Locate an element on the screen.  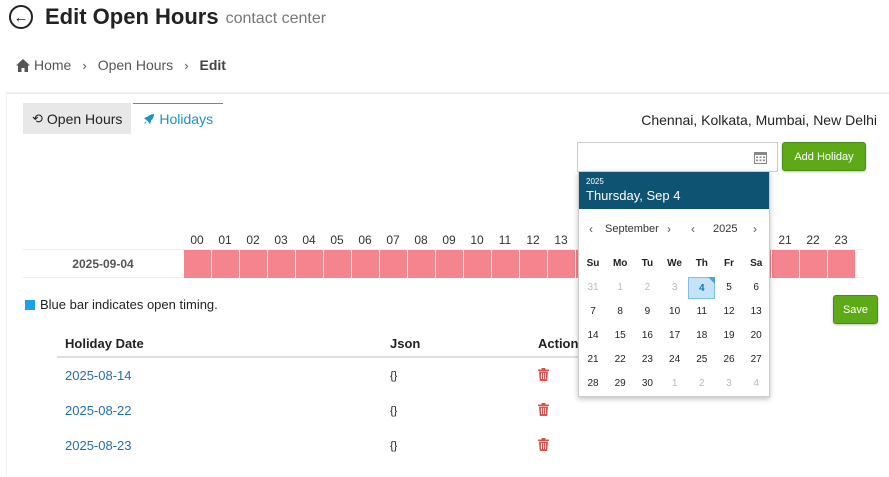
add-holiday-button: Add Holiday is located at coordinates (824, 156).